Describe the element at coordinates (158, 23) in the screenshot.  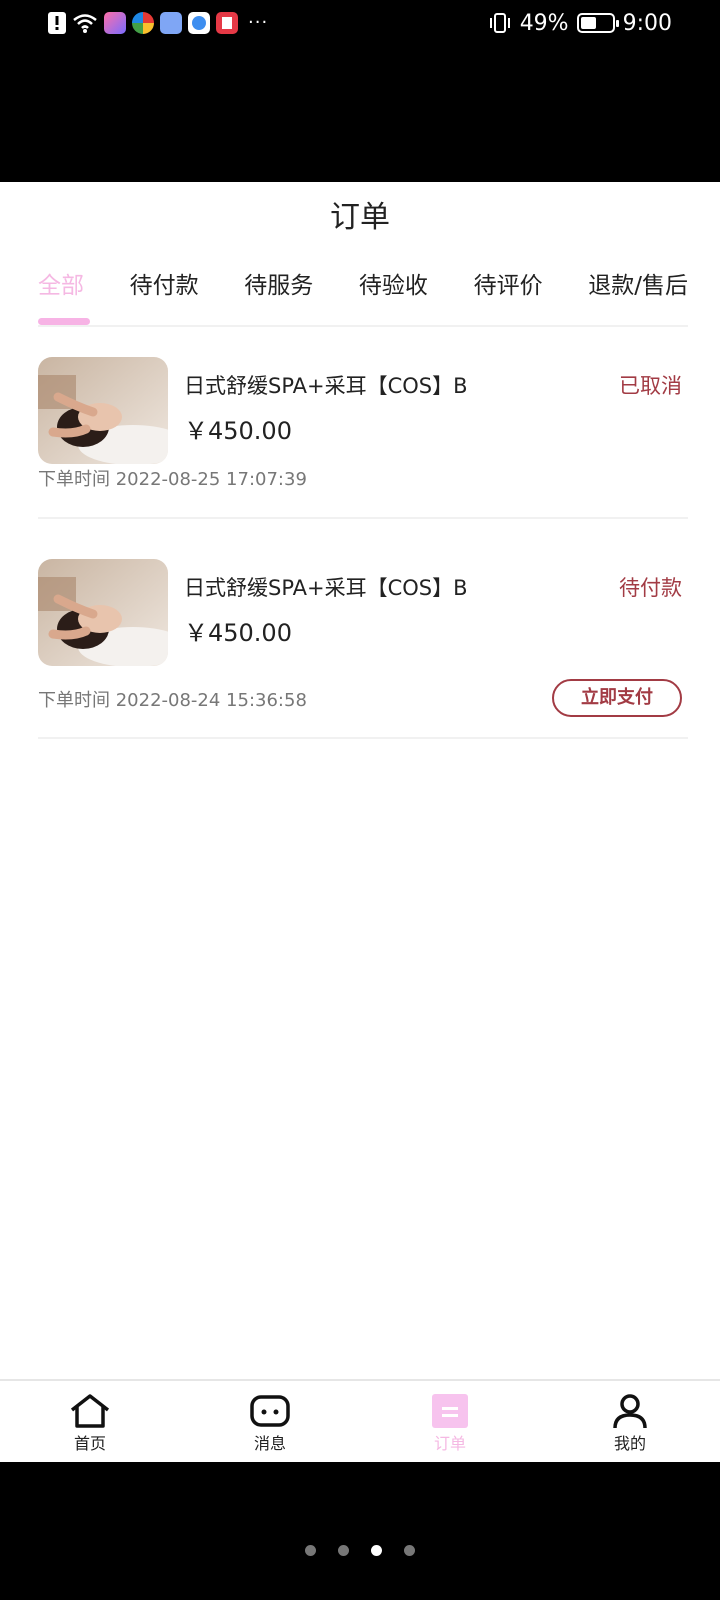
I see `notification-icons: ···` at that location.